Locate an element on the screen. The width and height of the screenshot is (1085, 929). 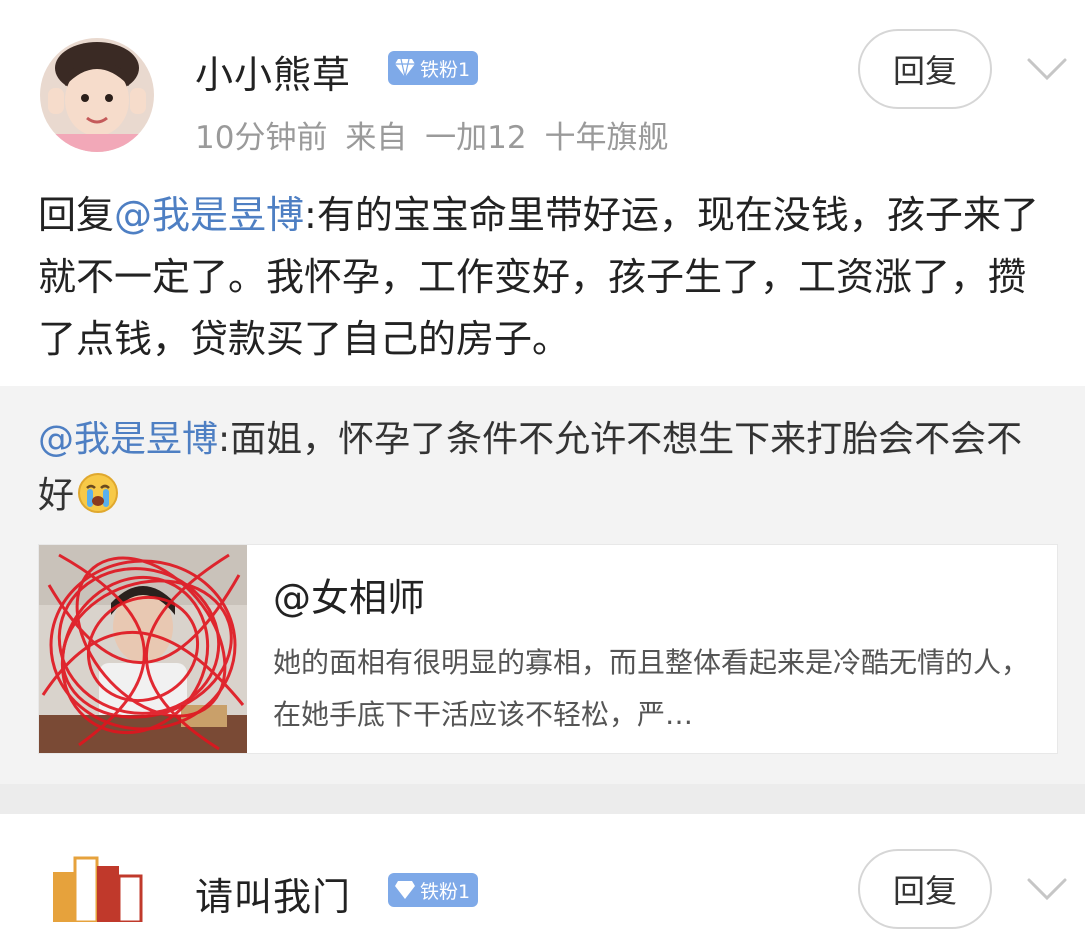
comment-meta: 10分钟前 来自 一加12 十年旗舰 is located at coordinates (431, 134).